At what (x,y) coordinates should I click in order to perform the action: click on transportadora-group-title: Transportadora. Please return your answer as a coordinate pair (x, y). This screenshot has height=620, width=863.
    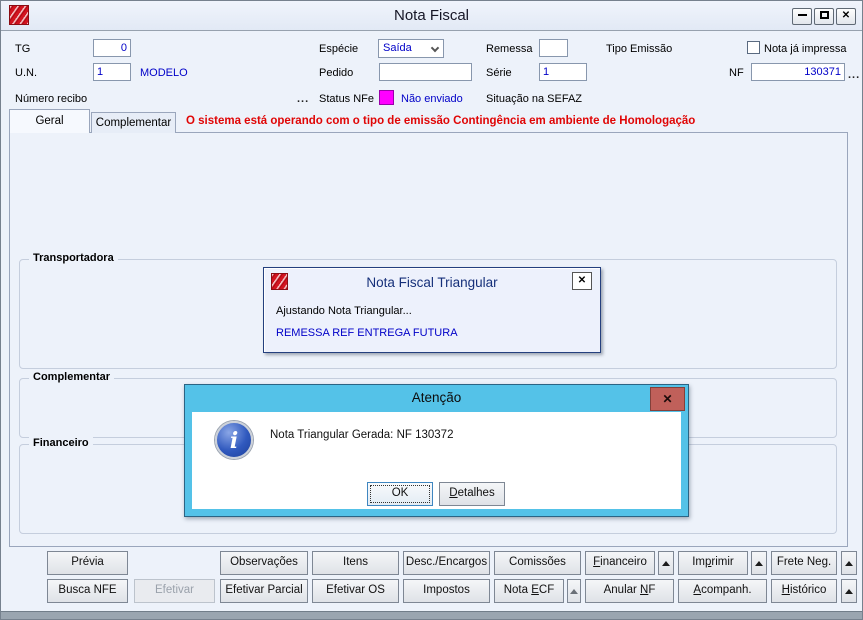
    Looking at the image, I should click on (73, 258).